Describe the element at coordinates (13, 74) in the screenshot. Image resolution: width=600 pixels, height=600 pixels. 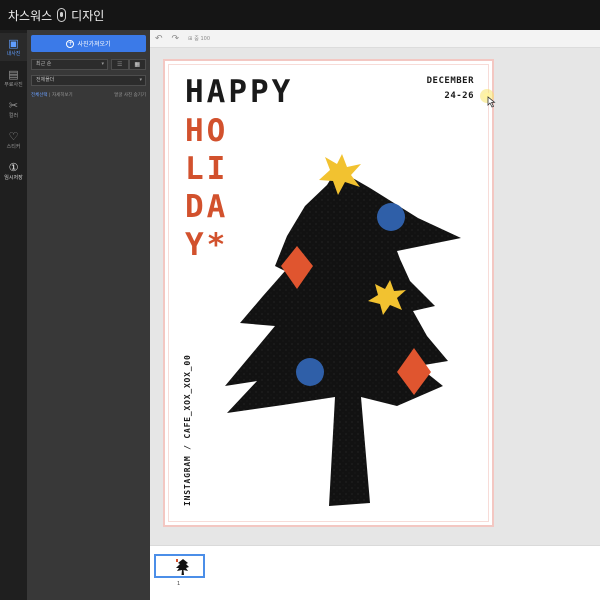
I see `image-icon: ▤` at that location.